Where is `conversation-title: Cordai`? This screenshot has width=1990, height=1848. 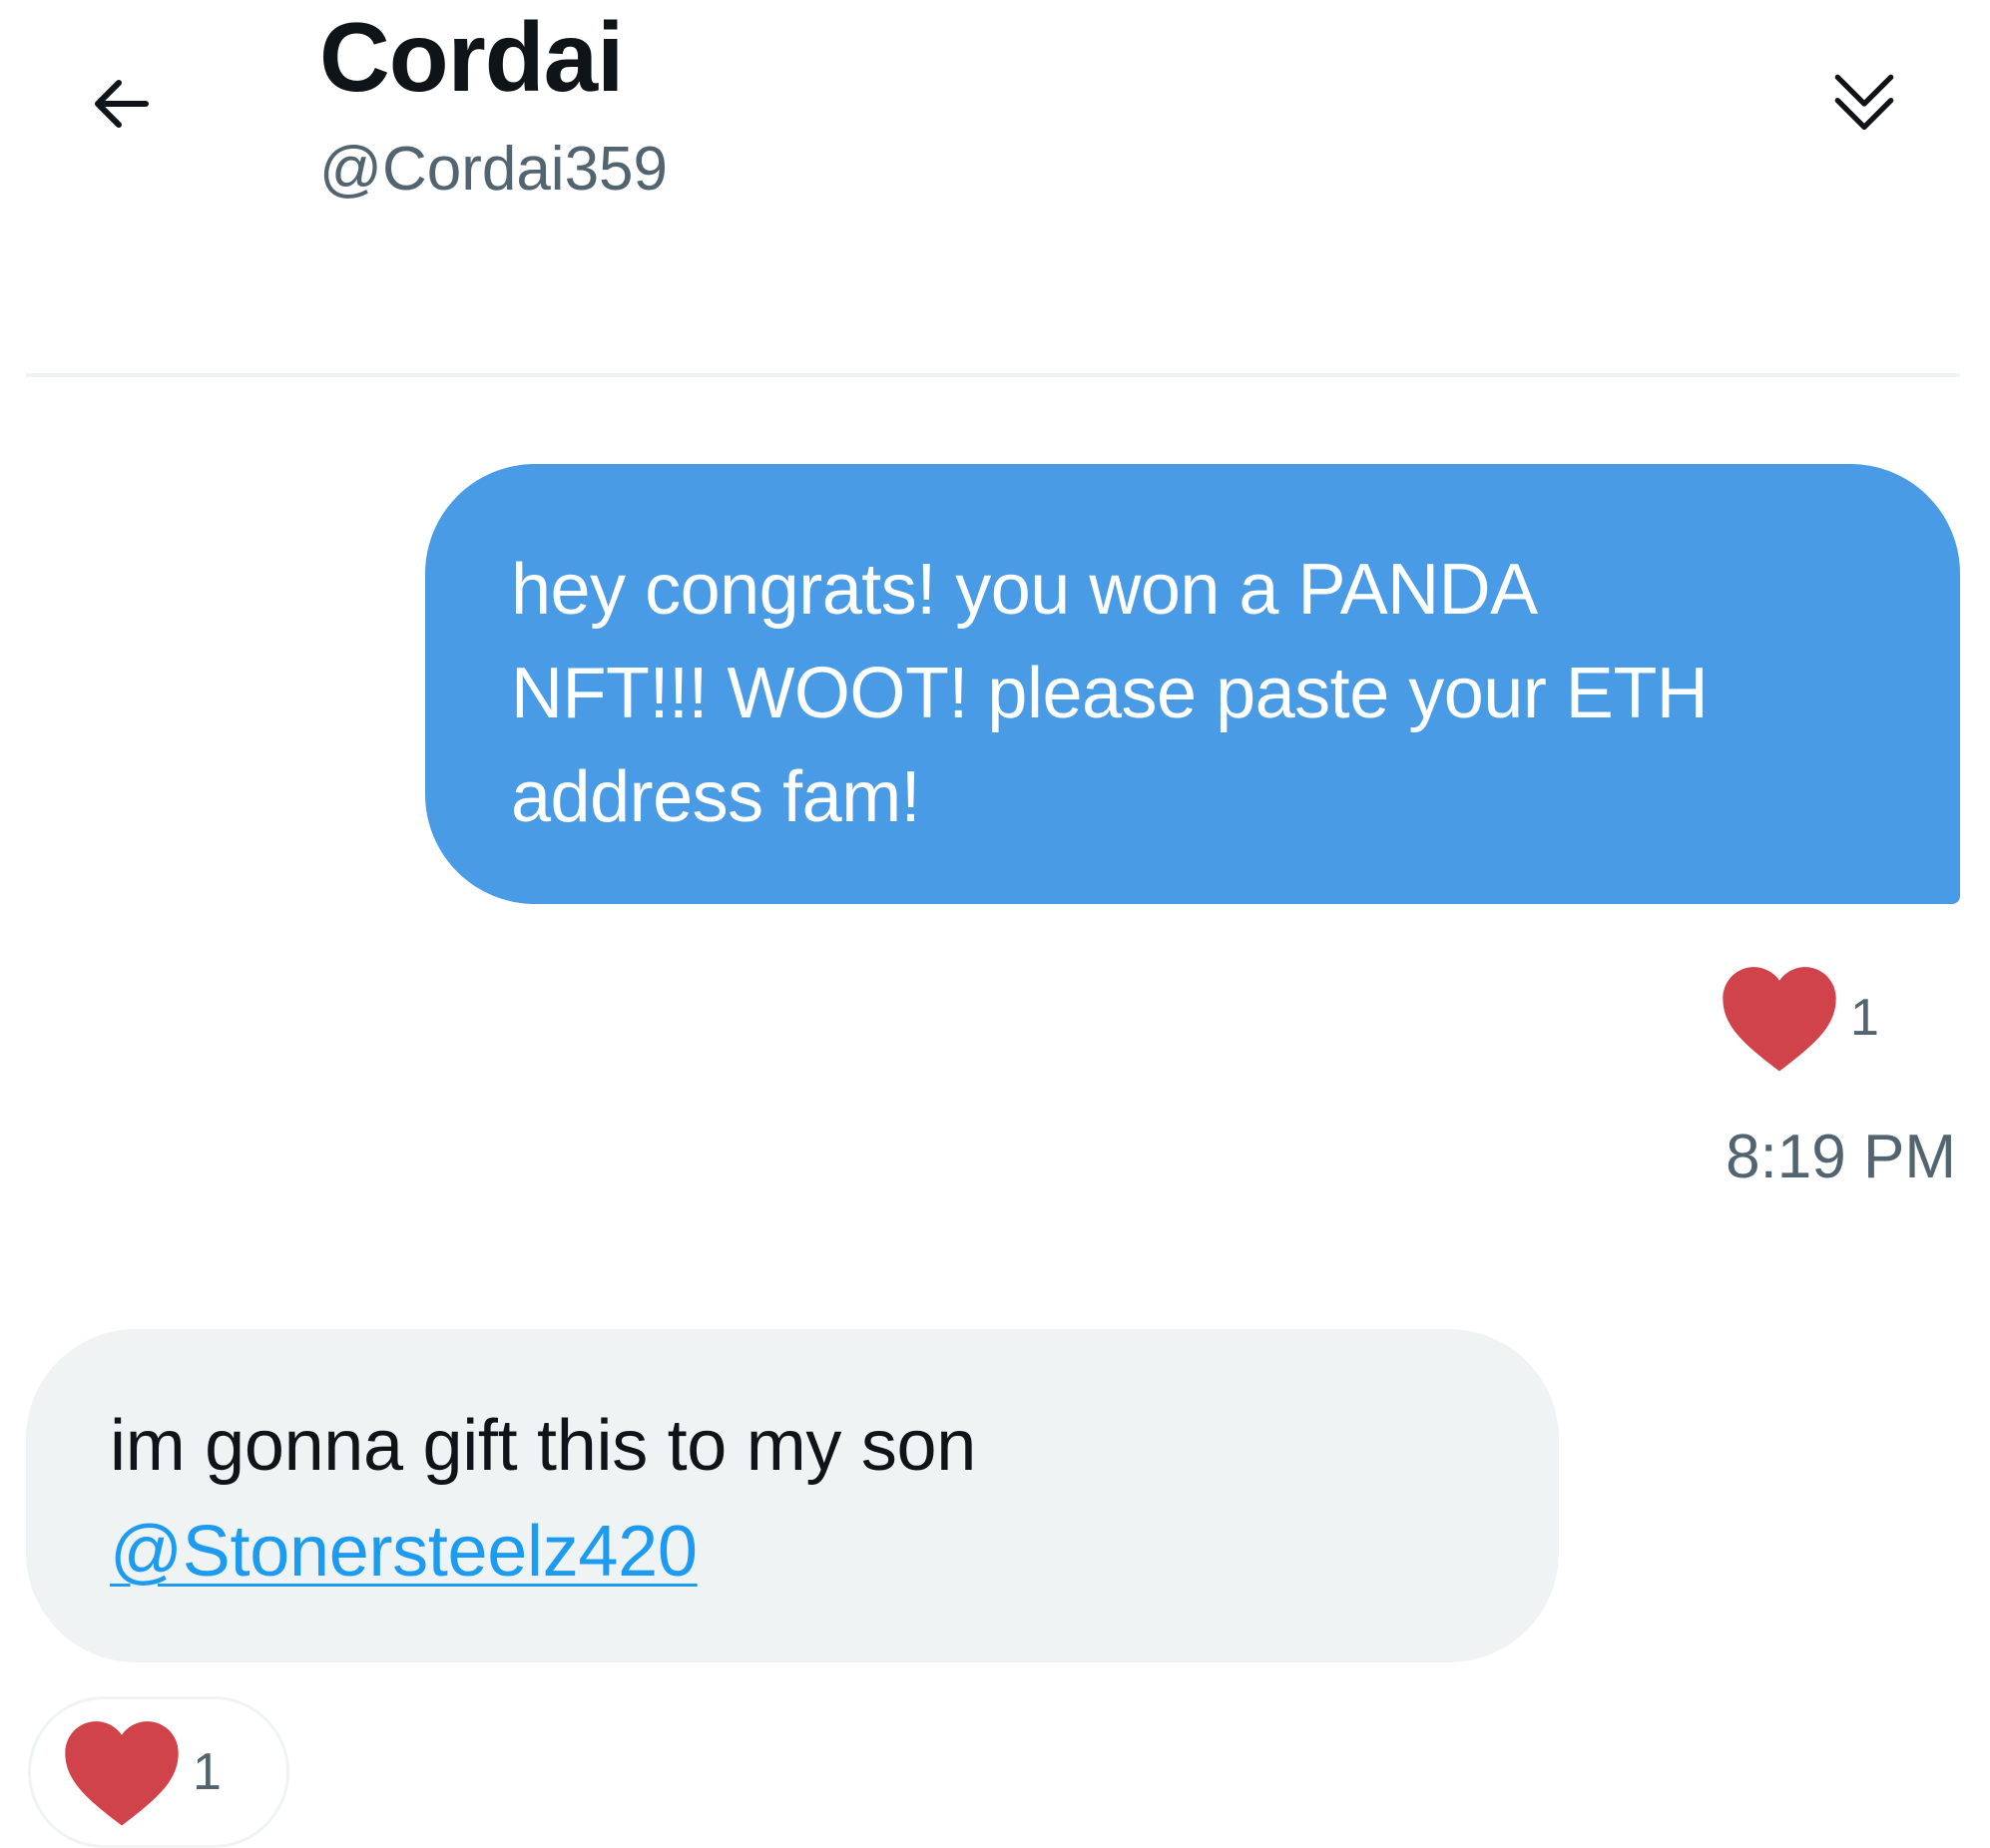
conversation-title: Cordai is located at coordinates (472, 58).